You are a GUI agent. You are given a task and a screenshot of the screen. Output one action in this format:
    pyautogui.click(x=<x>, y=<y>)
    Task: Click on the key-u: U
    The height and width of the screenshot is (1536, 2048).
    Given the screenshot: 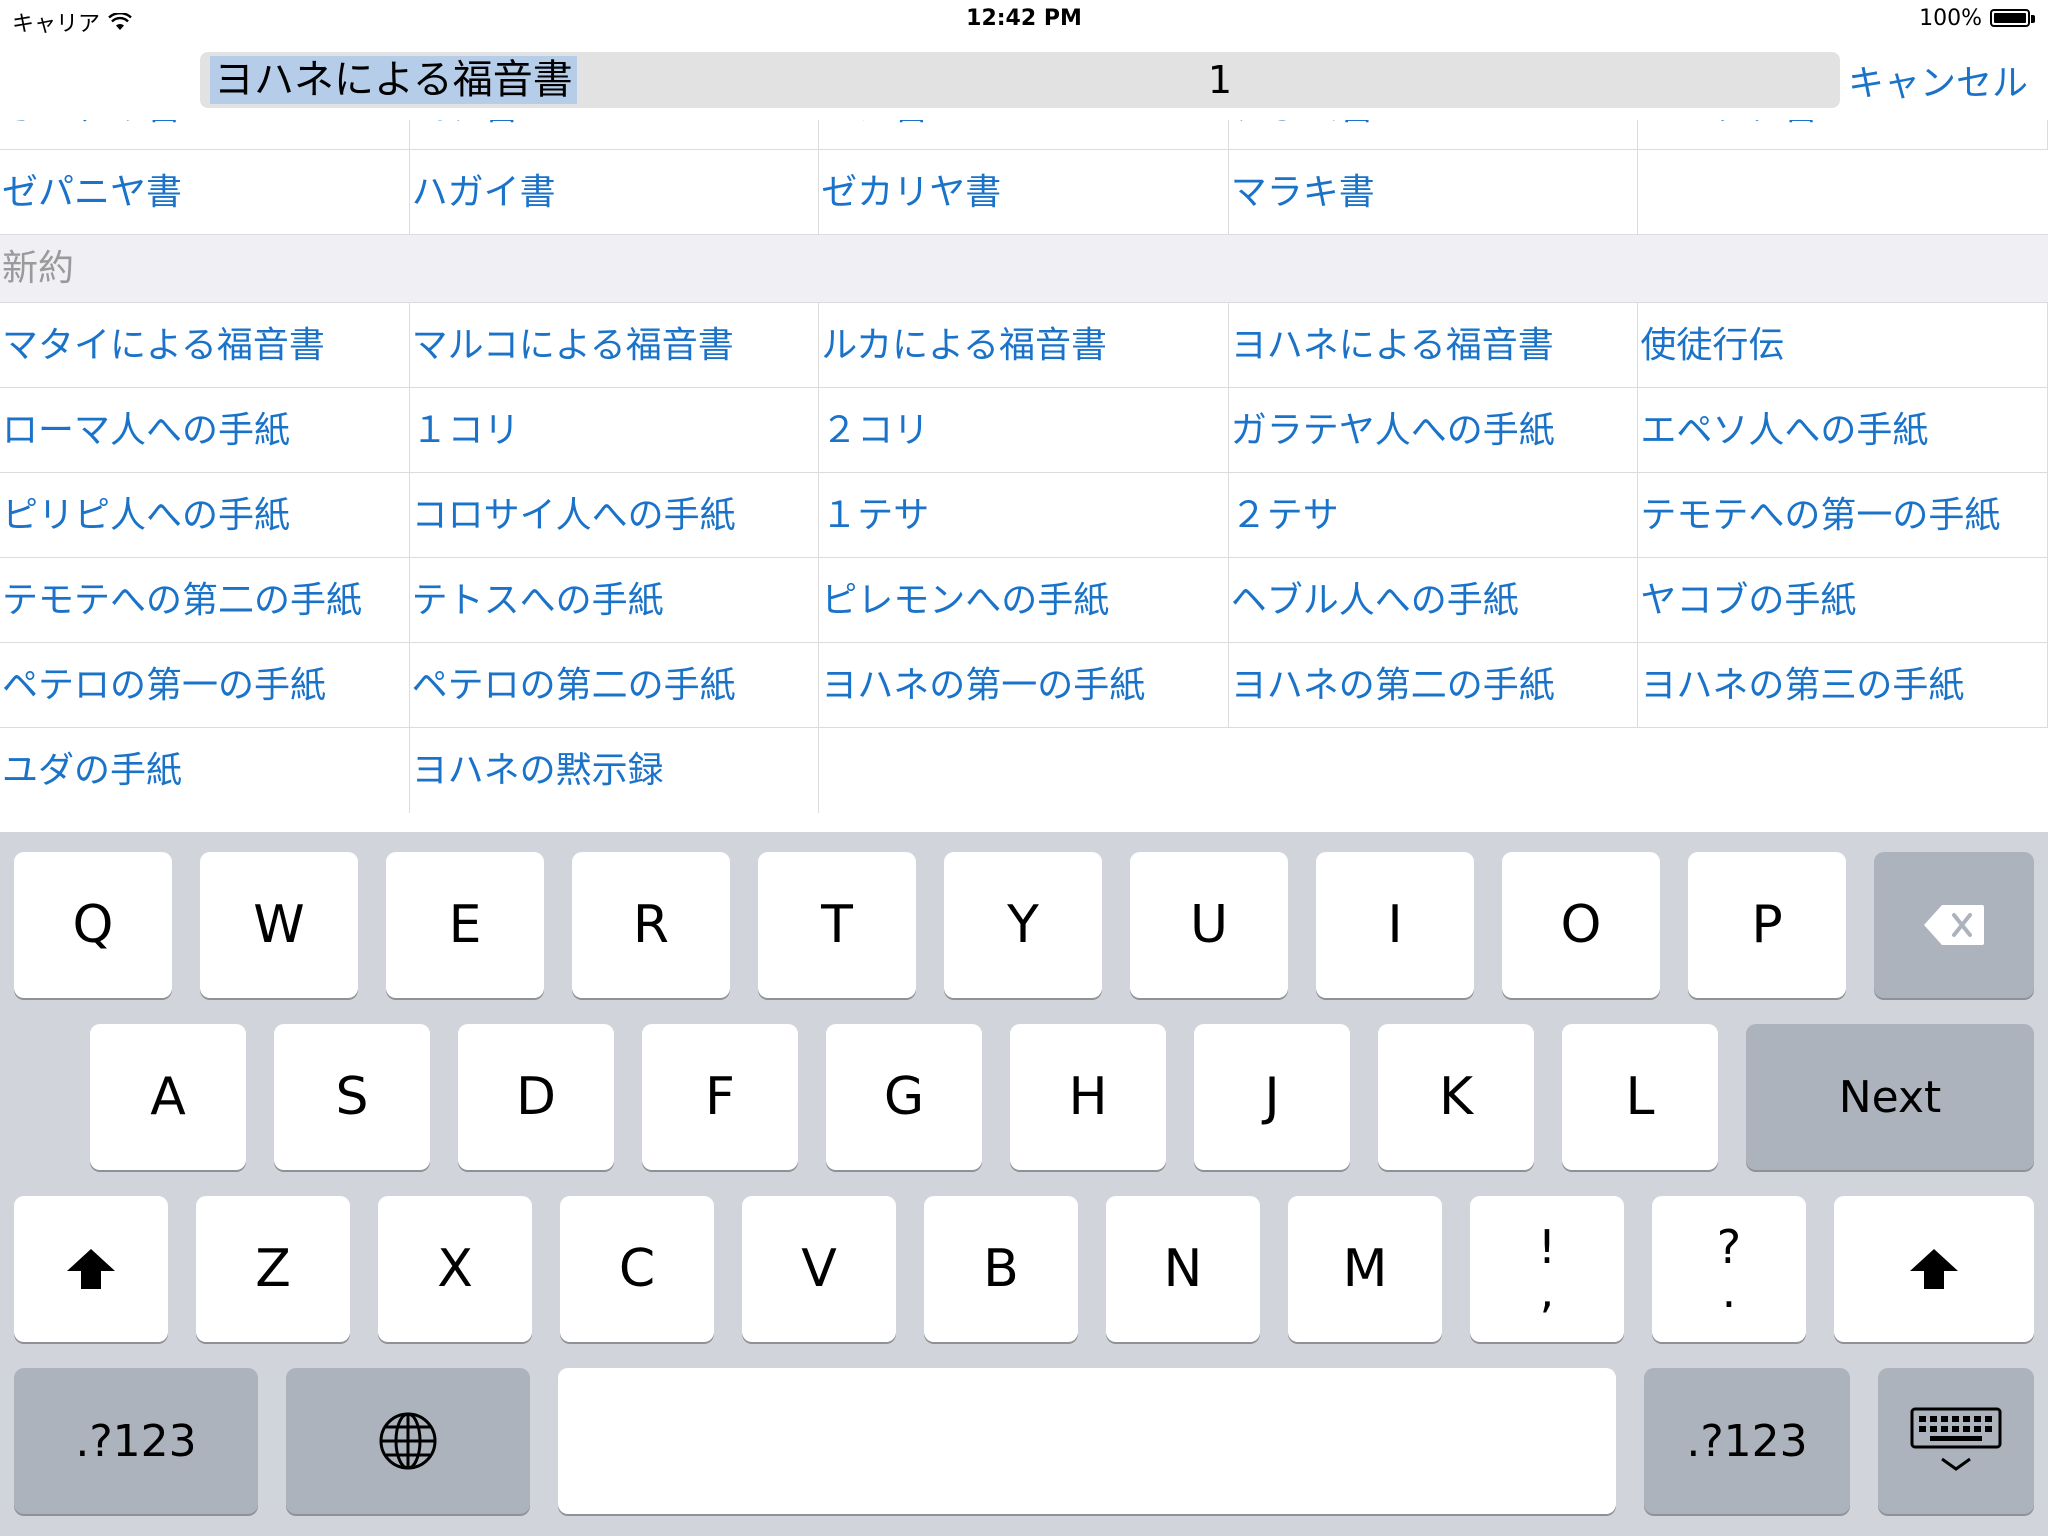 What is the action you would take?
    pyautogui.click(x=1209, y=925)
    